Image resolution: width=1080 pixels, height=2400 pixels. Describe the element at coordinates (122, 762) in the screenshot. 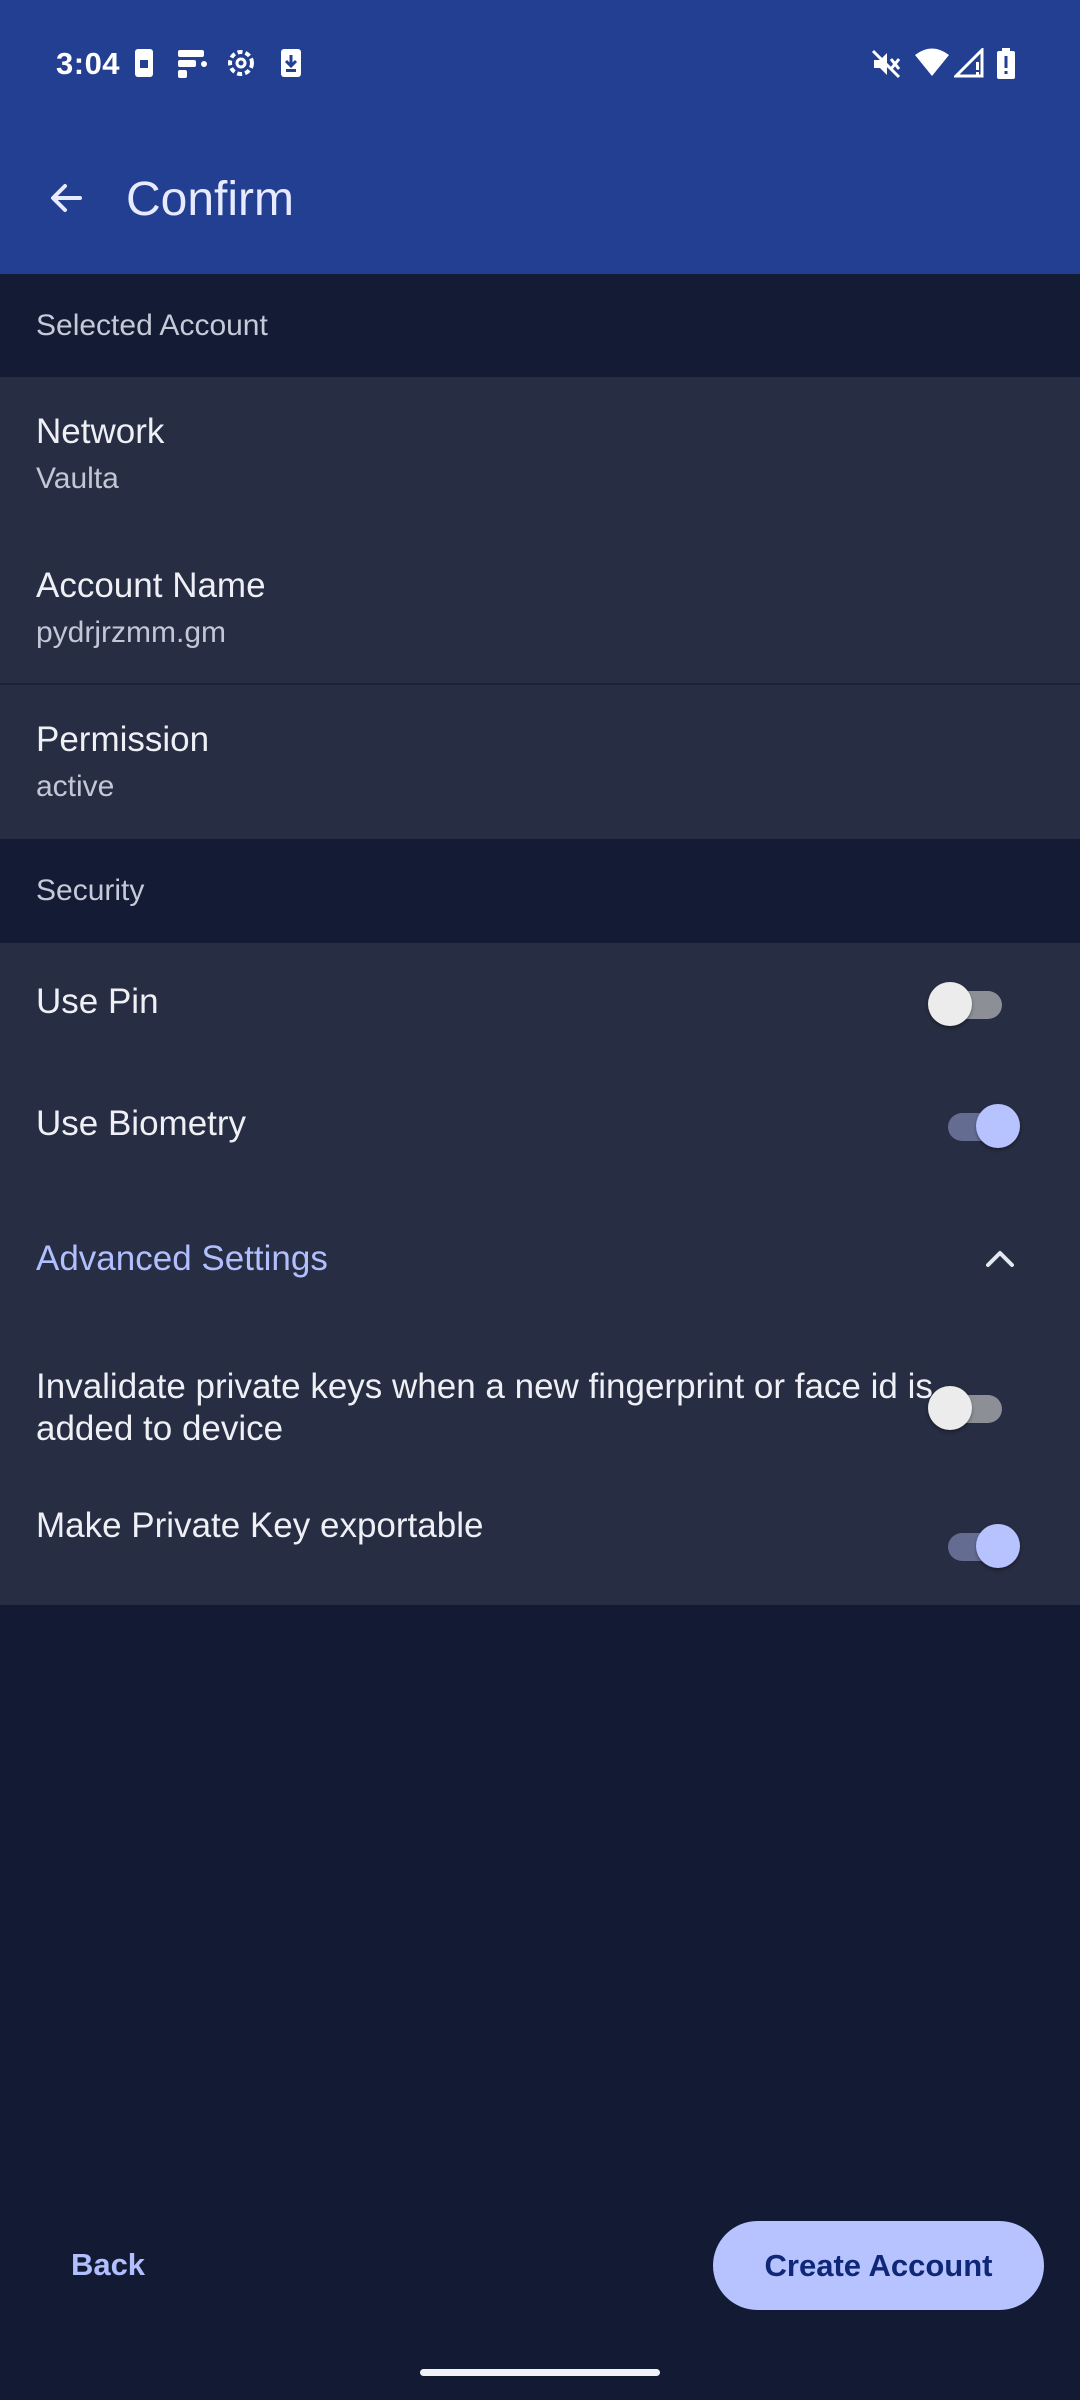

I see `permission-row: Permission active` at that location.